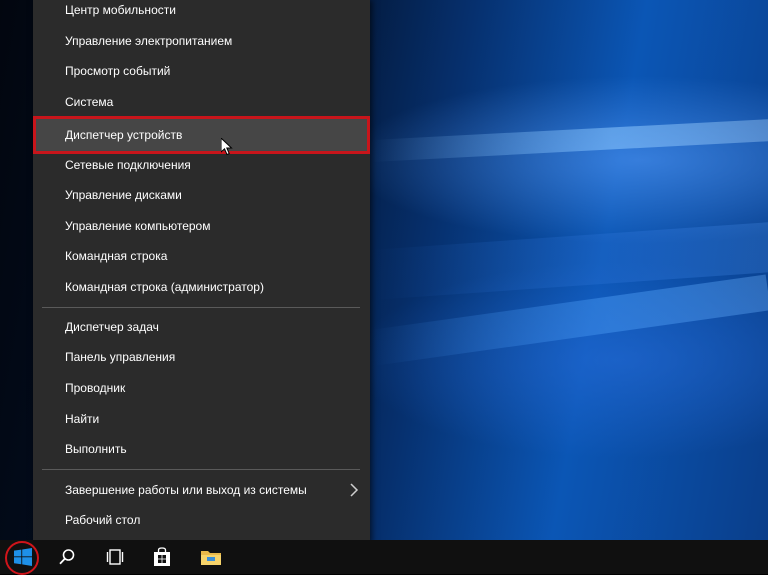  I want to click on menu-item-task-manager: Диспетчер задач, so click(201, 327).